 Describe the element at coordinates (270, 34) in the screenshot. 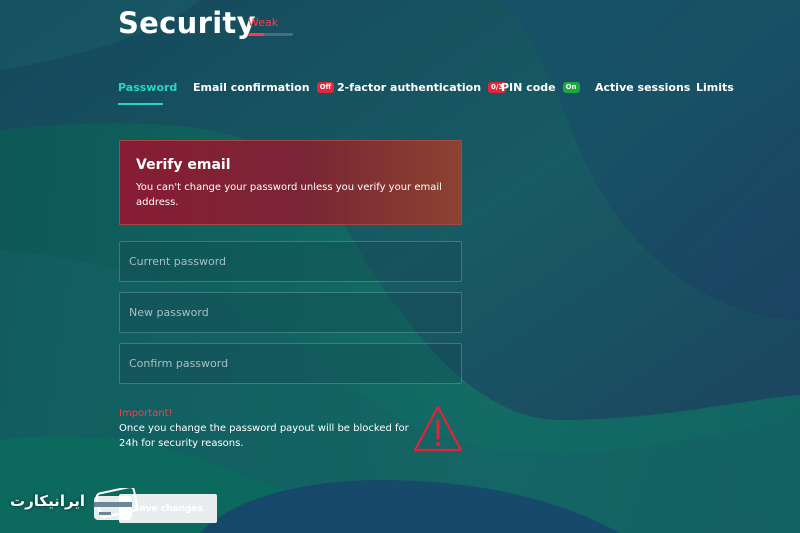

I see `strength-track` at that location.